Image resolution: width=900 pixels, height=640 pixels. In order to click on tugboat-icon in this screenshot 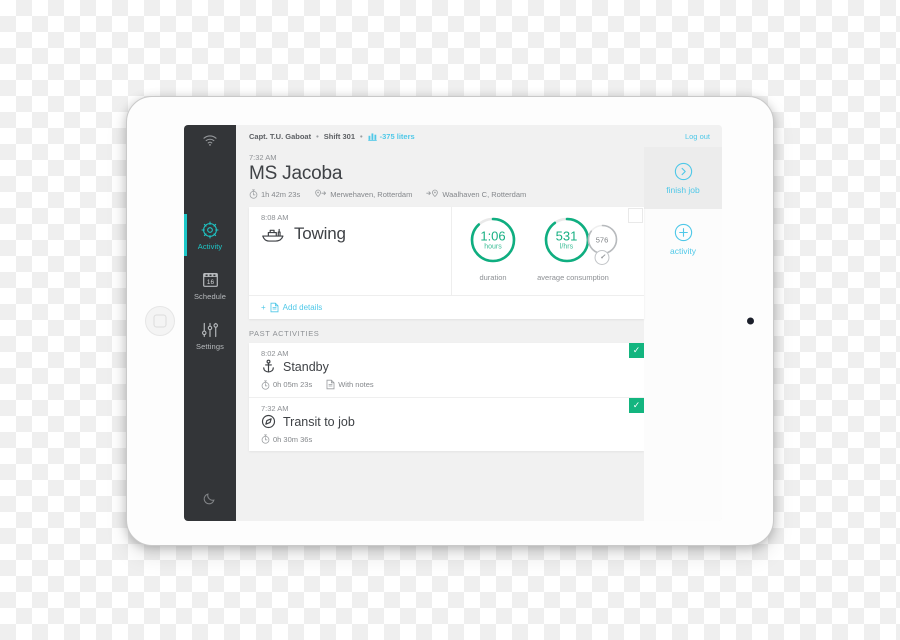, I will do `click(273, 234)`.